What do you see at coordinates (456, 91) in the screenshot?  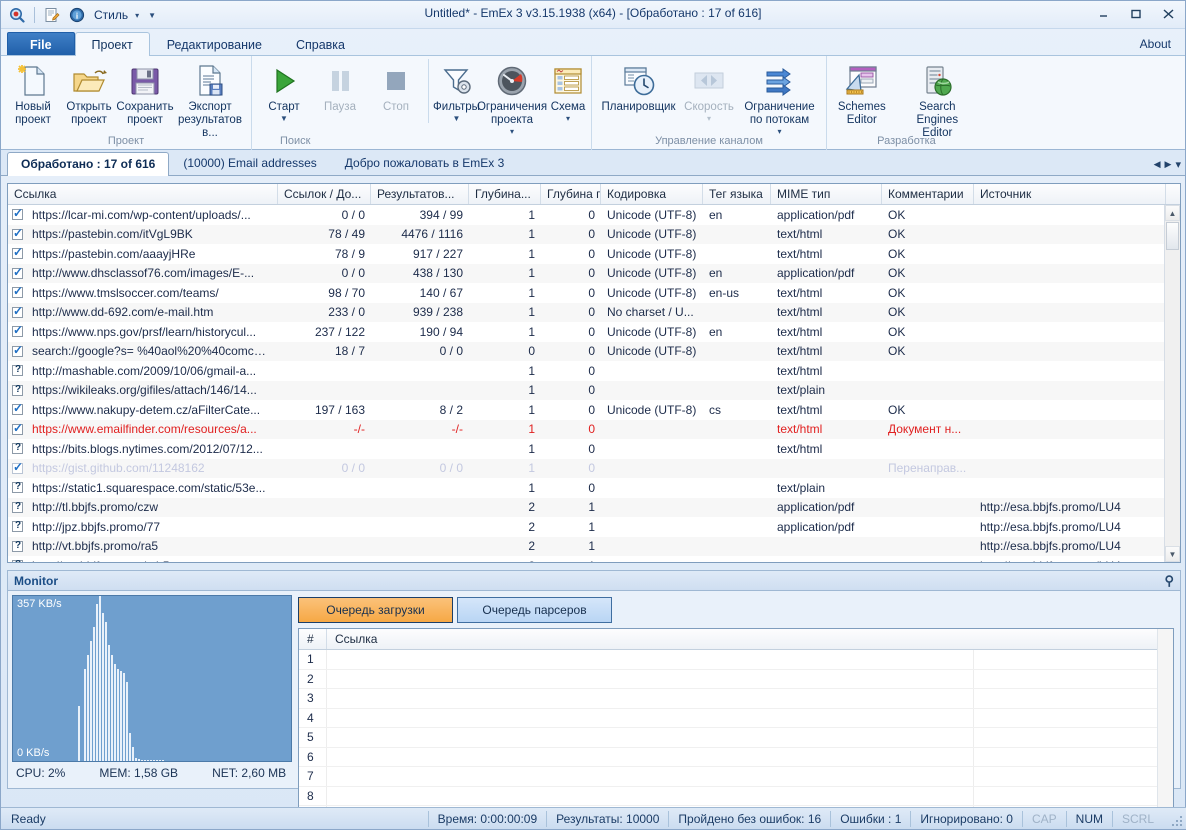 I see `filters-button: Фильтры ▼` at bounding box center [456, 91].